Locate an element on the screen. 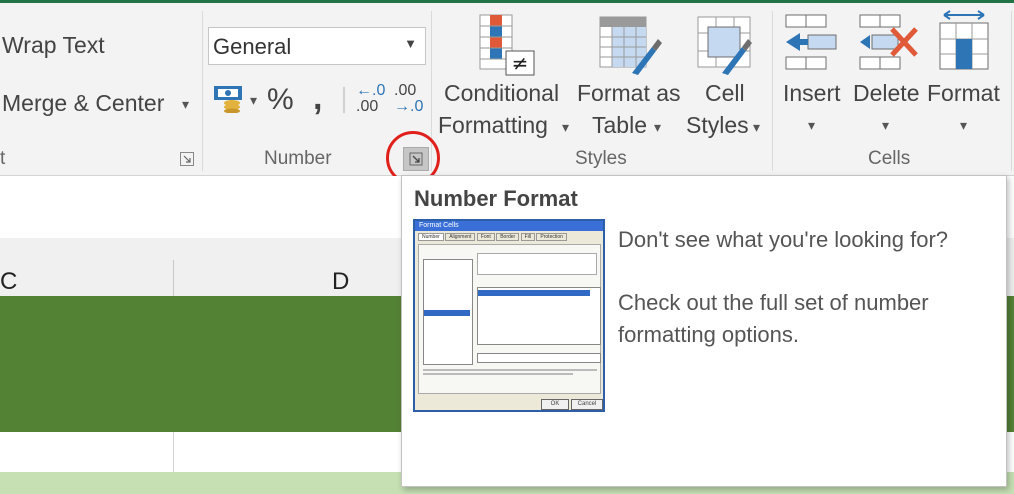  tooltip-title: Number Format is located at coordinates (496, 198).